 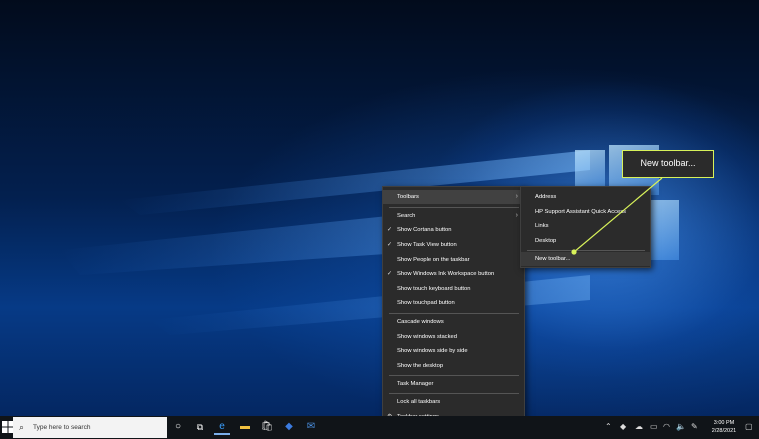 What do you see at coordinates (639, 427) in the screenshot?
I see `onedrive-icon: ☁` at bounding box center [639, 427].